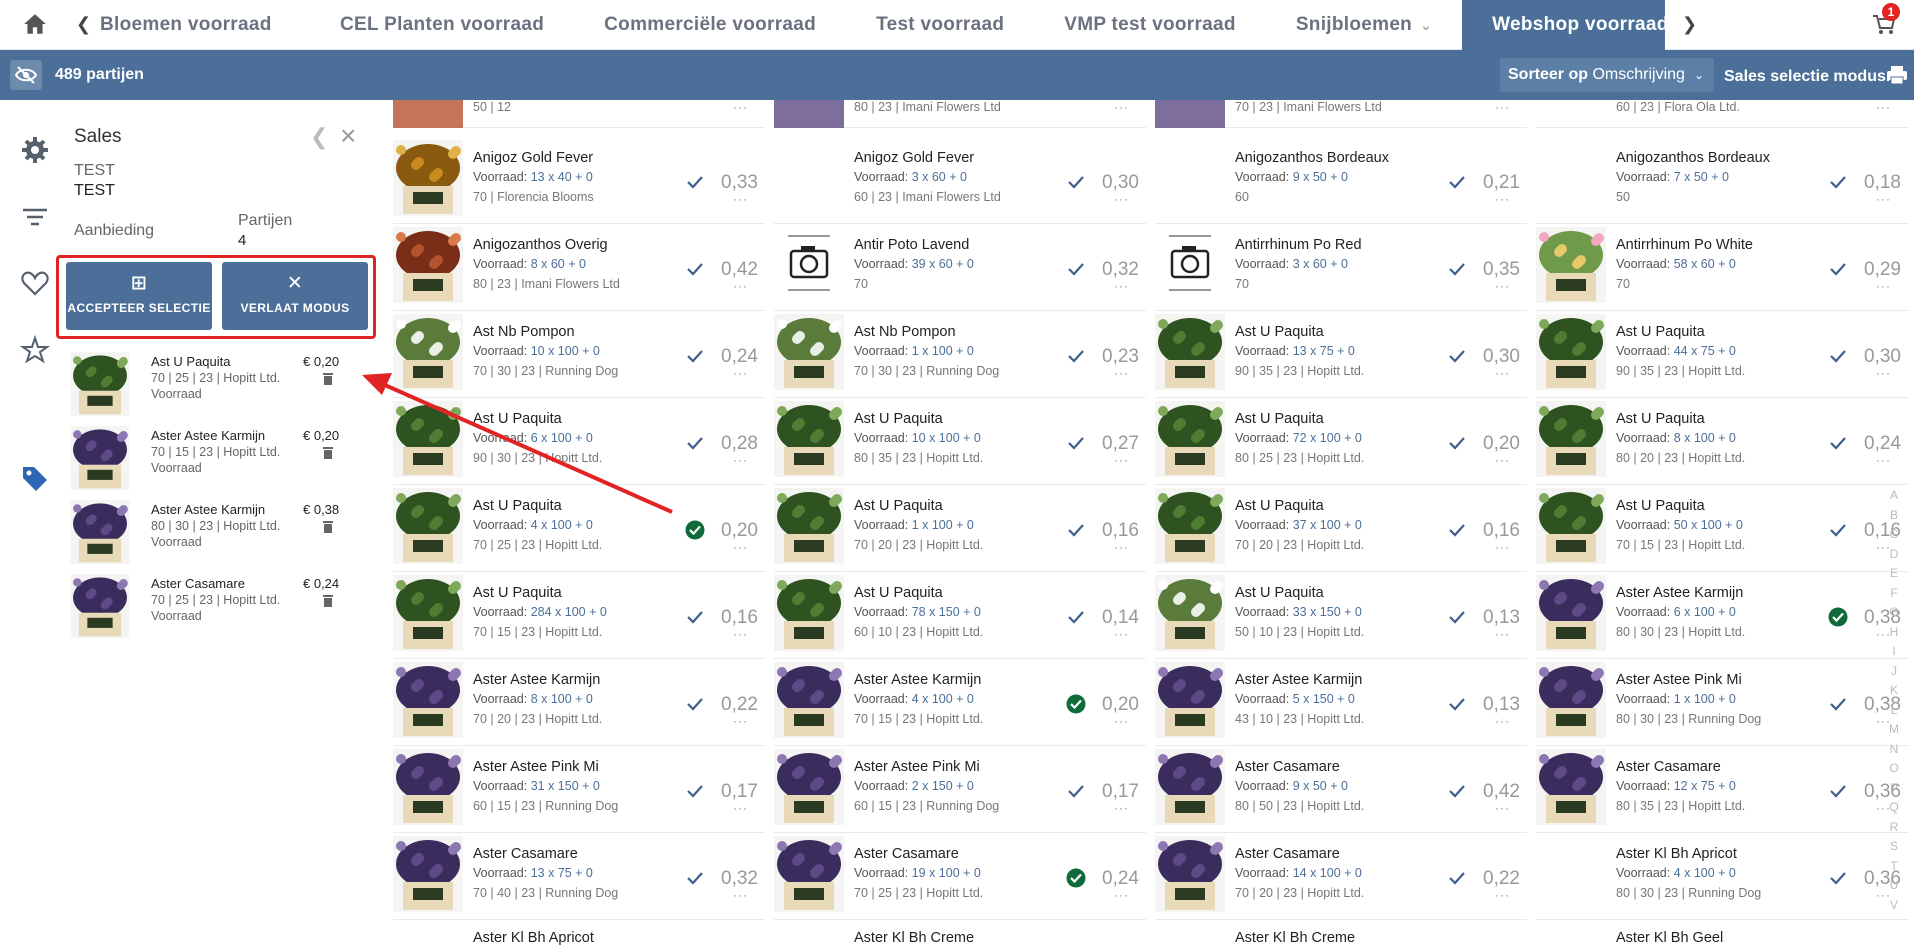 The height and width of the screenshot is (947, 1914). Describe the element at coordinates (960, 114) in the screenshot. I see `partial-product-card: 80 | 23 | Imani Flowers Ltd ···` at that location.